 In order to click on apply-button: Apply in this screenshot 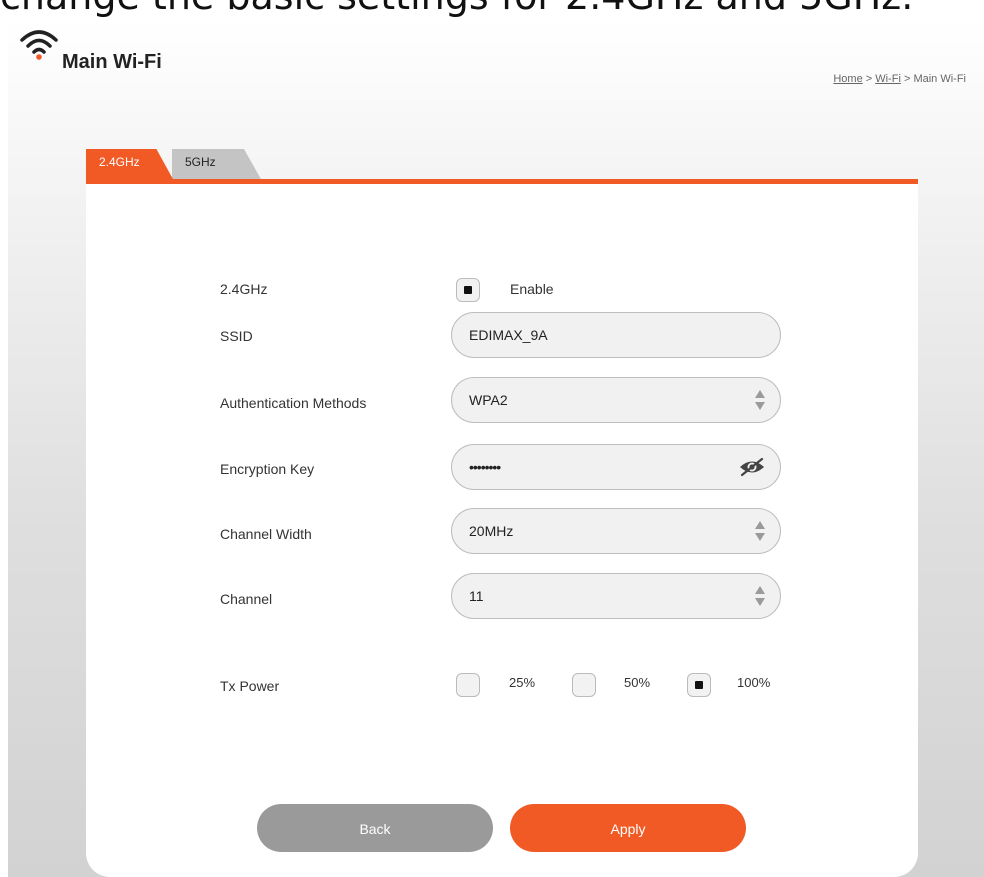, I will do `click(628, 828)`.